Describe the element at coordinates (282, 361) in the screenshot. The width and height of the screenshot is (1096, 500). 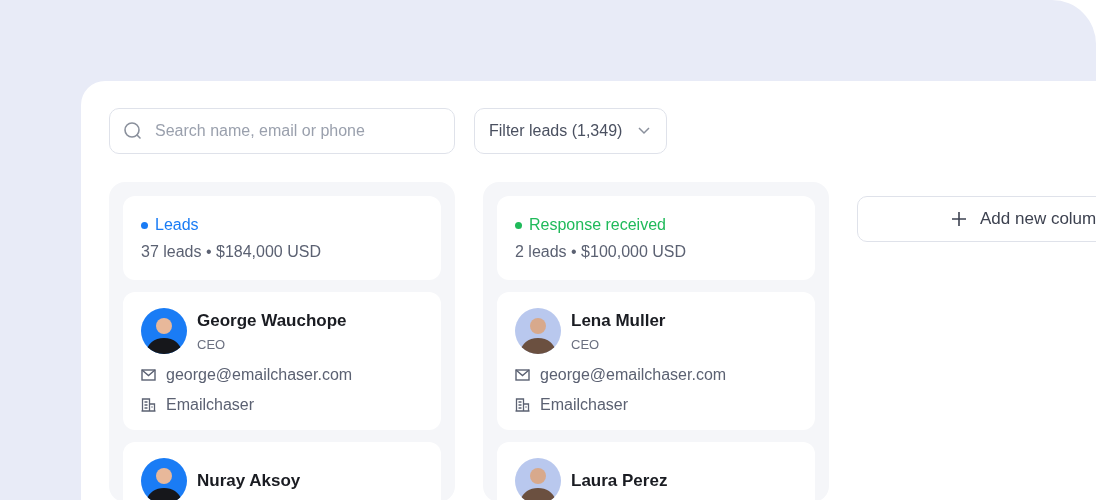
I see `lead-card: George Wauchope CEO george@emailchaser.com Emailchaser` at that location.